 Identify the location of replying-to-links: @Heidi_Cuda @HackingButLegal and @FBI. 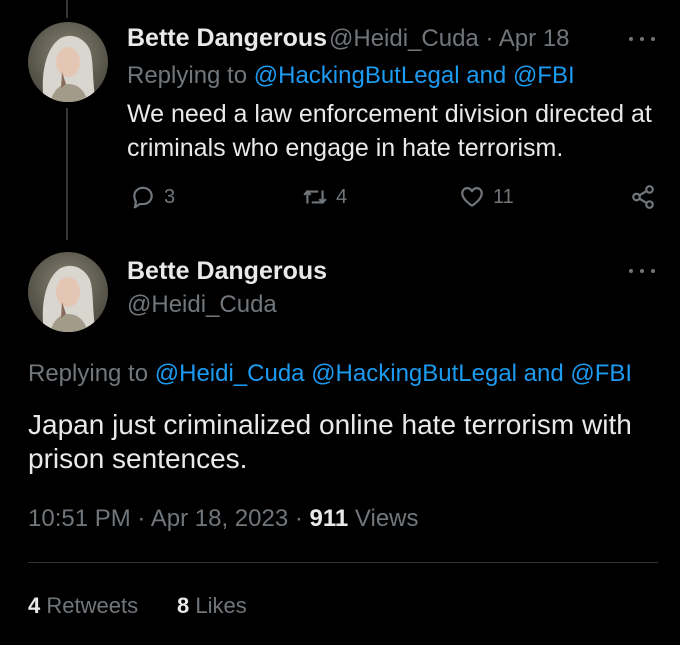
(393, 373).